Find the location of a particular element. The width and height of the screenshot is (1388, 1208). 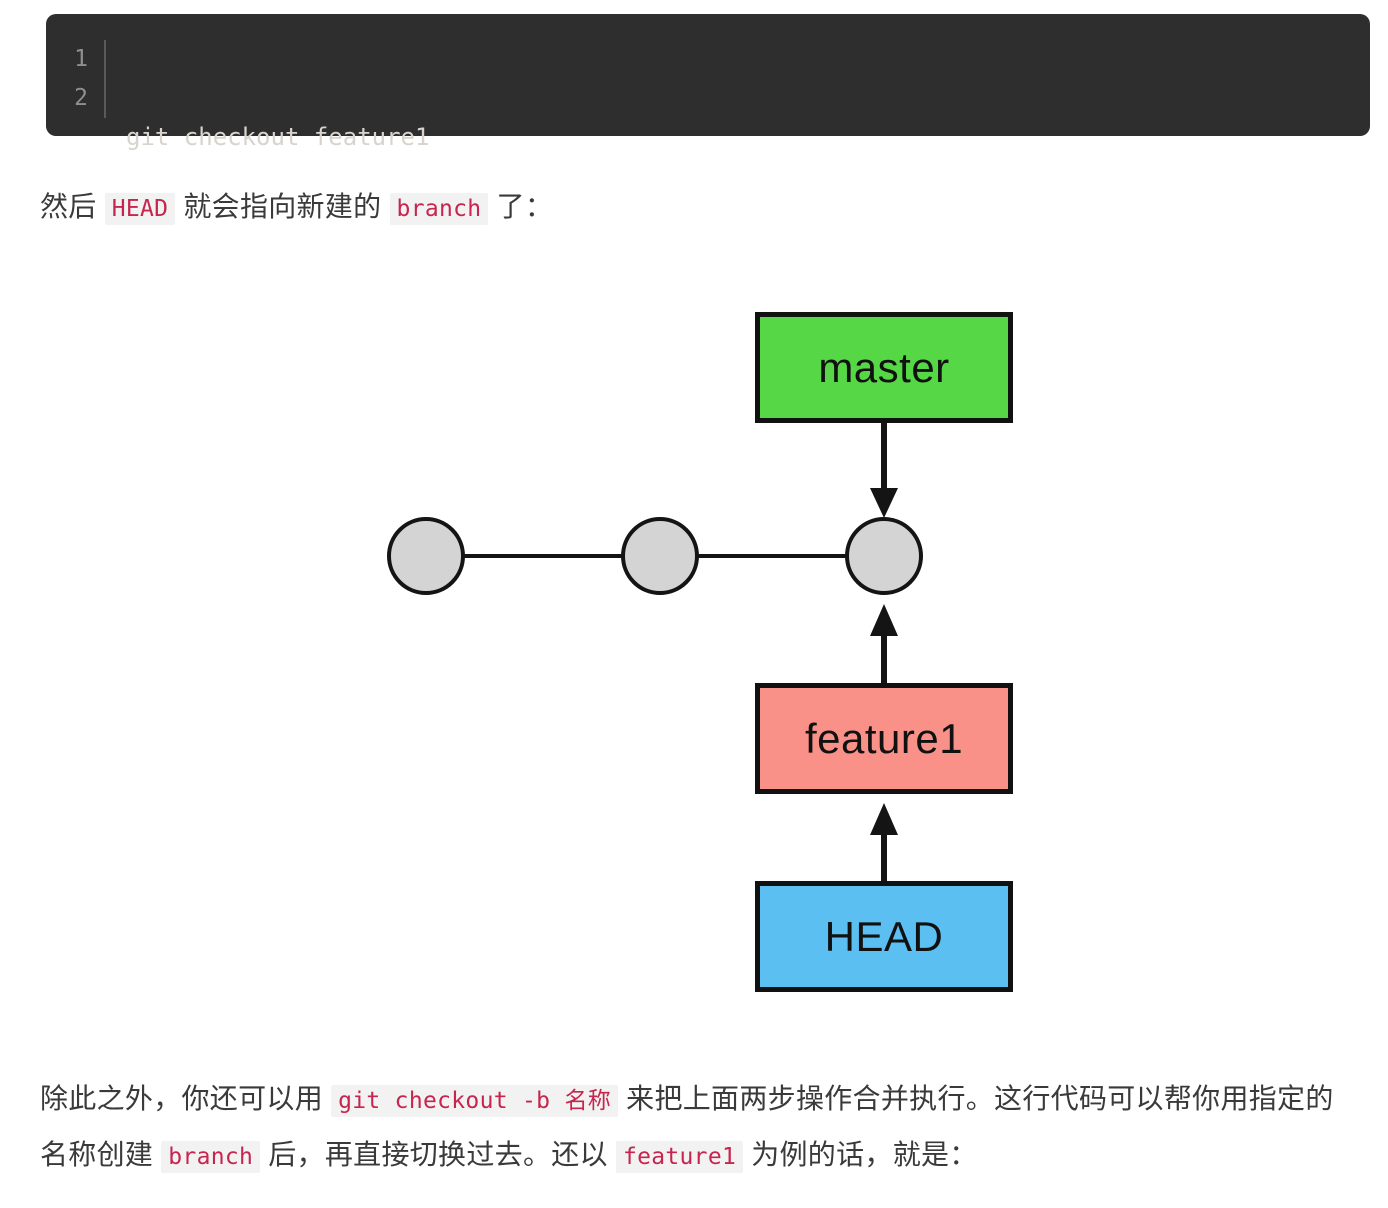

arrow-master-to-commit-icon is located at coordinates (884, 470).